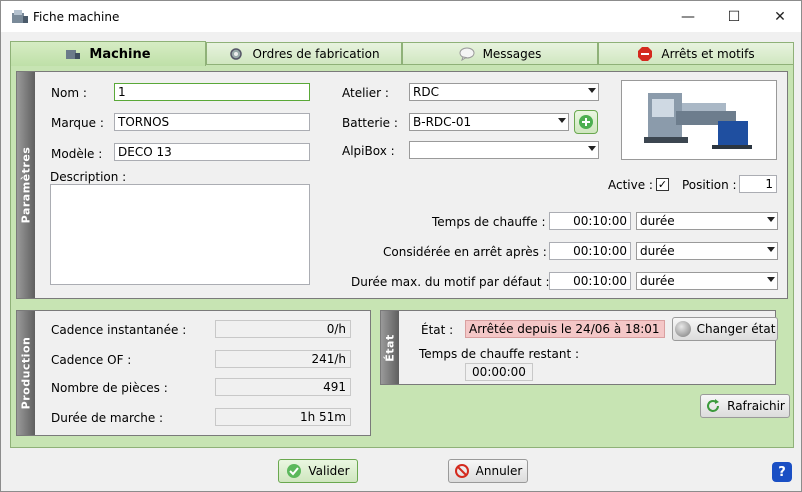  Describe the element at coordinates (212, 92) in the screenshot. I see `nom-input: 1` at that location.